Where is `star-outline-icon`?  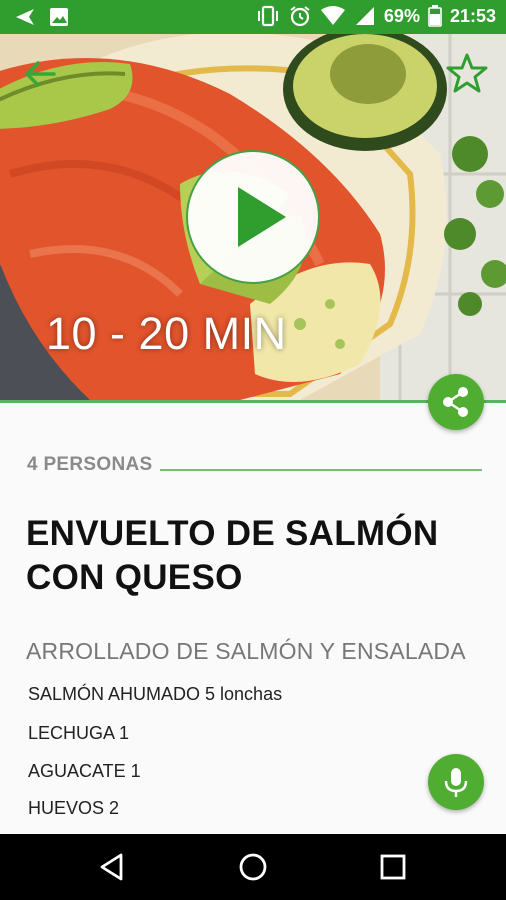 star-outline-icon is located at coordinates (467, 73).